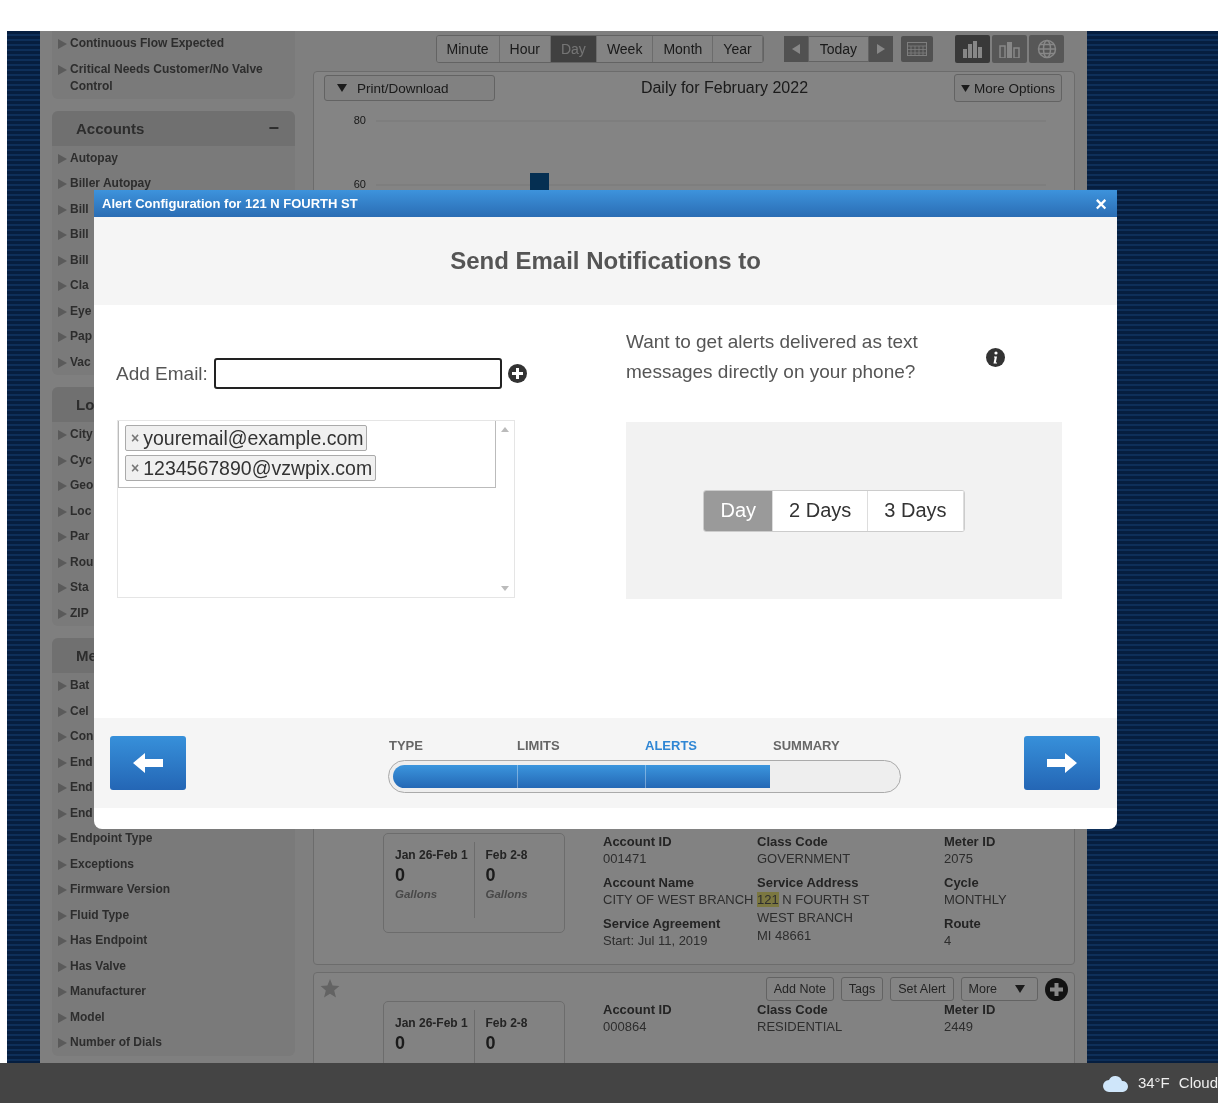  I want to click on period-tab: Minute, so click(468, 49).